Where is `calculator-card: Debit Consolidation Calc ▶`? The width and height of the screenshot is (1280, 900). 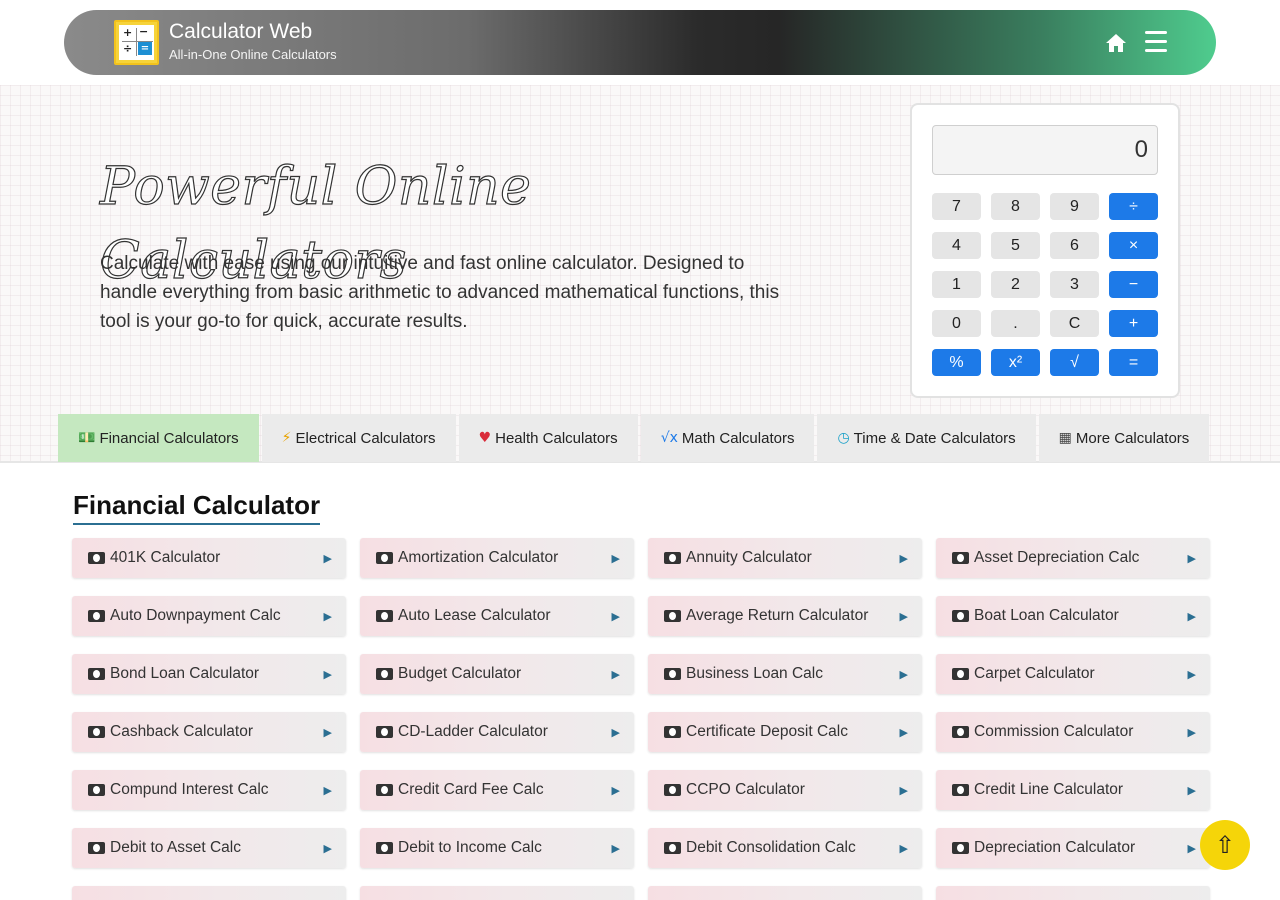 calculator-card: Debit Consolidation Calc ▶ is located at coordinates (785, 848).